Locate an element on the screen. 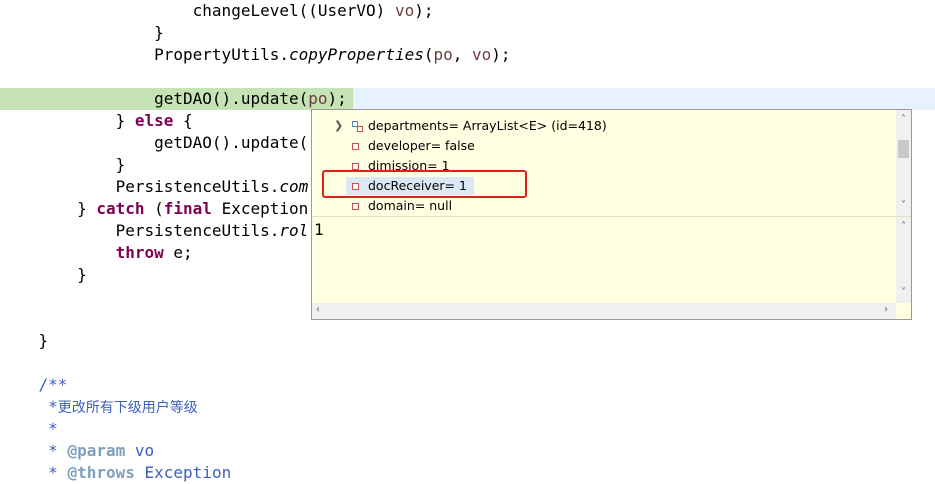 This screenshot has width=935, height=484. code-line: PersistenceUtils.rol is located at coordinates (154, 231).